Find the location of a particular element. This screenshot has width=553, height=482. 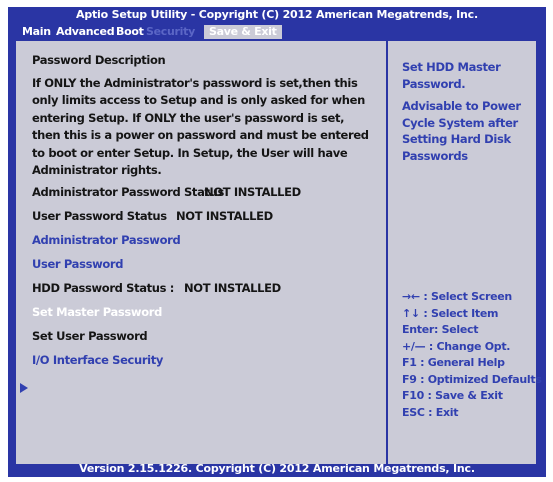

set-master-password-option: Set Master Password is located at coordinates (97, 312).